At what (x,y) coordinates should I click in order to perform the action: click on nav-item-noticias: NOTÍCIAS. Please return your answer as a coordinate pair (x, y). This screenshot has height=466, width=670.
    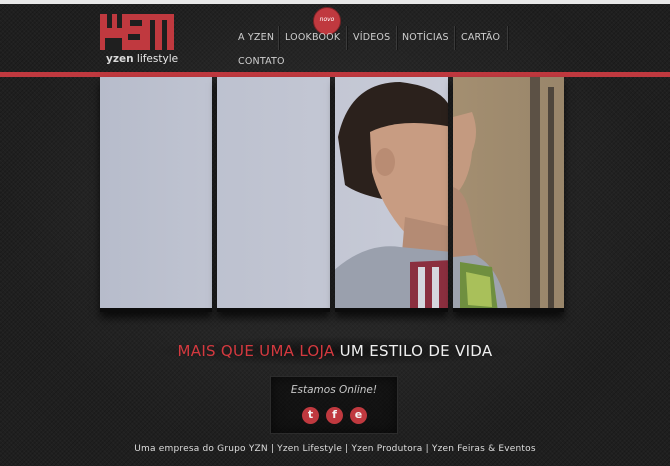
    Looking at the image, I should click on (425, 38).